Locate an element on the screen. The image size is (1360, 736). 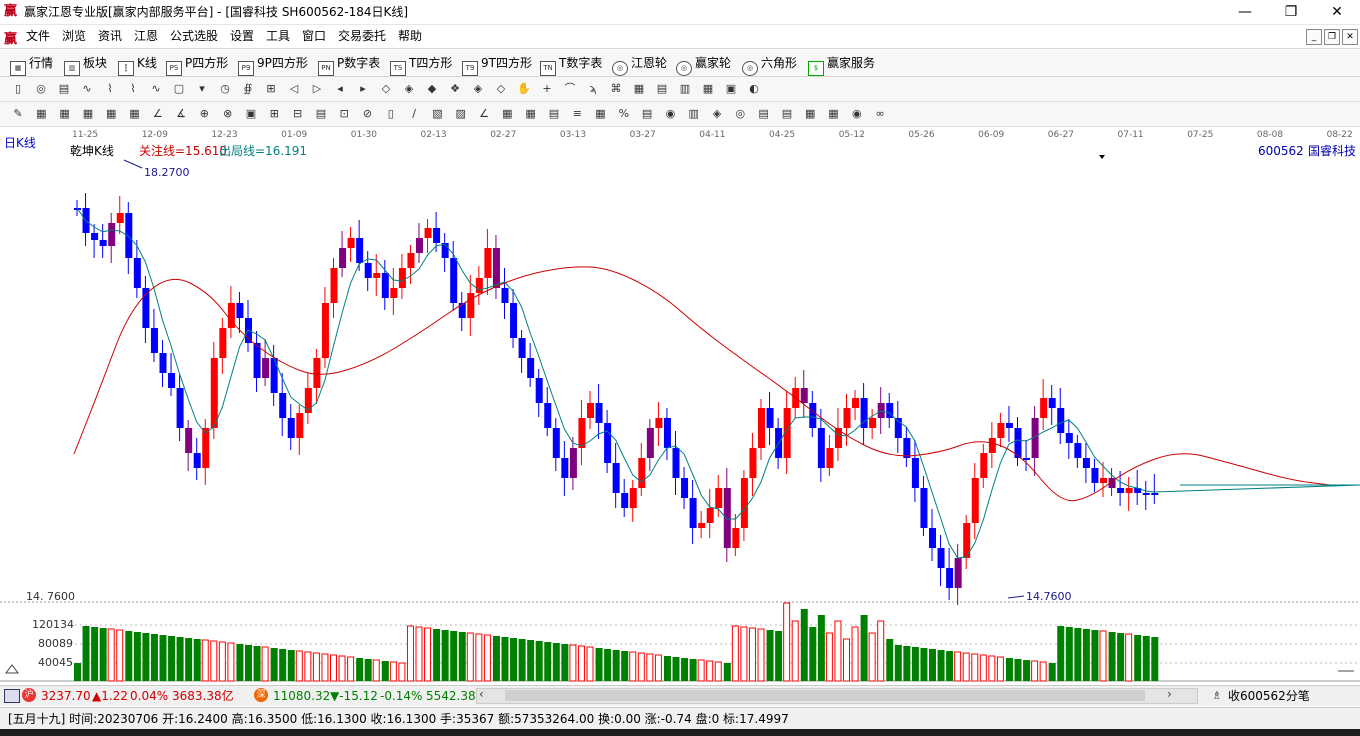
menu-formula: 公式选股 is located at coordinates (194, 36).